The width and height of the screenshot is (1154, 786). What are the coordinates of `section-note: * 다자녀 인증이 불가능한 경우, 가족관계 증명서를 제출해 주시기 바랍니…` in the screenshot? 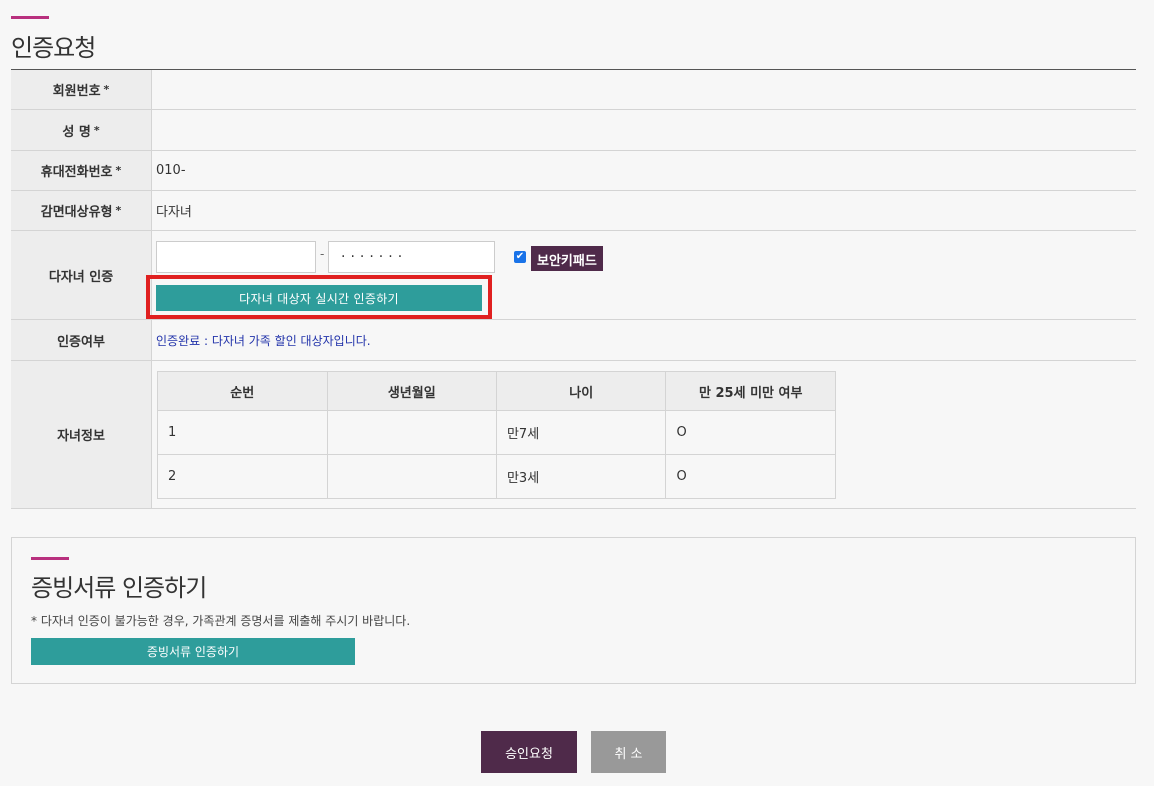 It's located at (221, 621).